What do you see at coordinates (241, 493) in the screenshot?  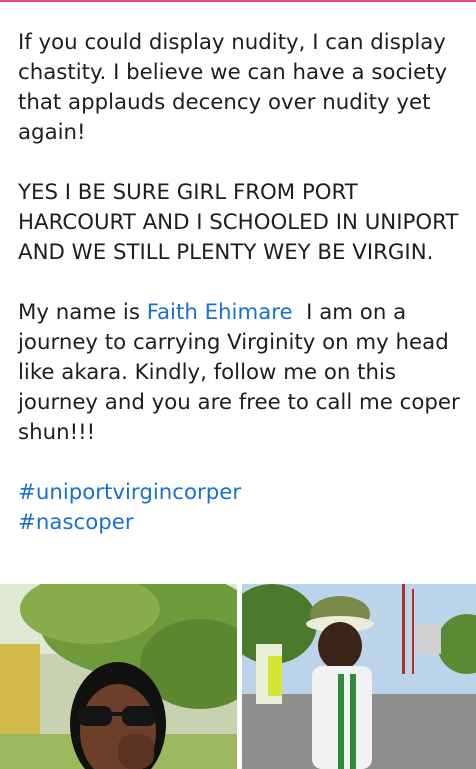 I see `hashtag-link: #uniportvirgincorper` at bounding box center [241, 493].